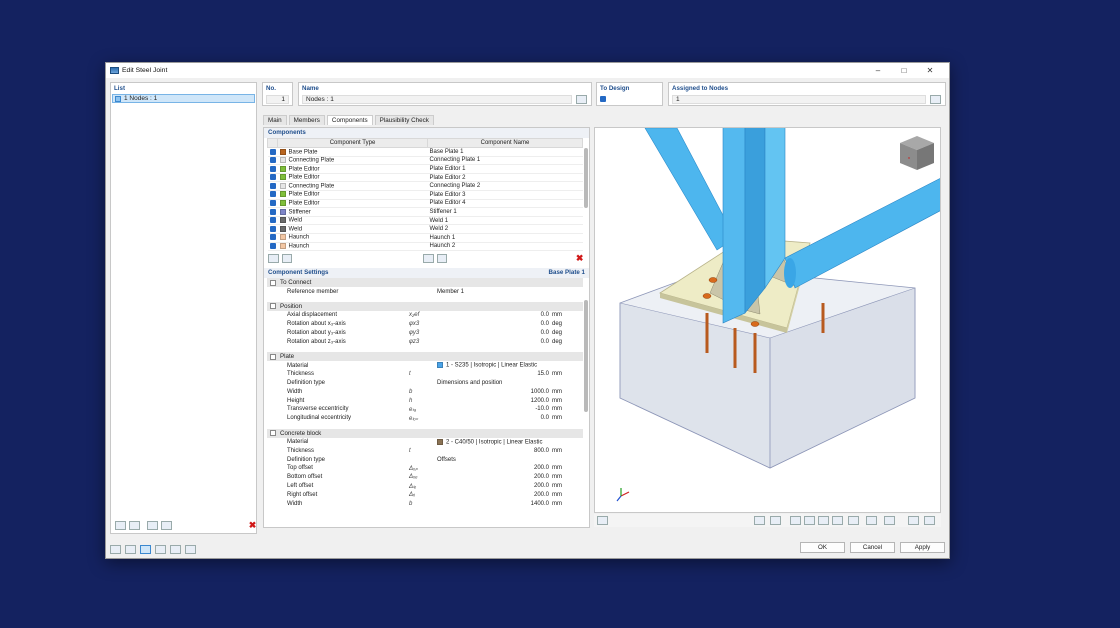 The image size is (1120, 628). Describe the element at coordinates (505, 221) in the screenshot. I see `component-name: Weld 1` at that location.